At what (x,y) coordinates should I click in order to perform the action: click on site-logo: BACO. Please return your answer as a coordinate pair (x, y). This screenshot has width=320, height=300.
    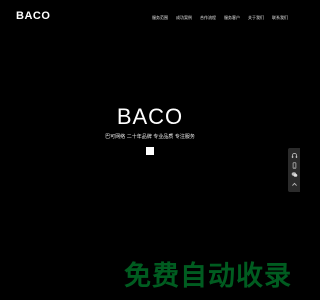
    Looking at the image, I should click on (33, 16).